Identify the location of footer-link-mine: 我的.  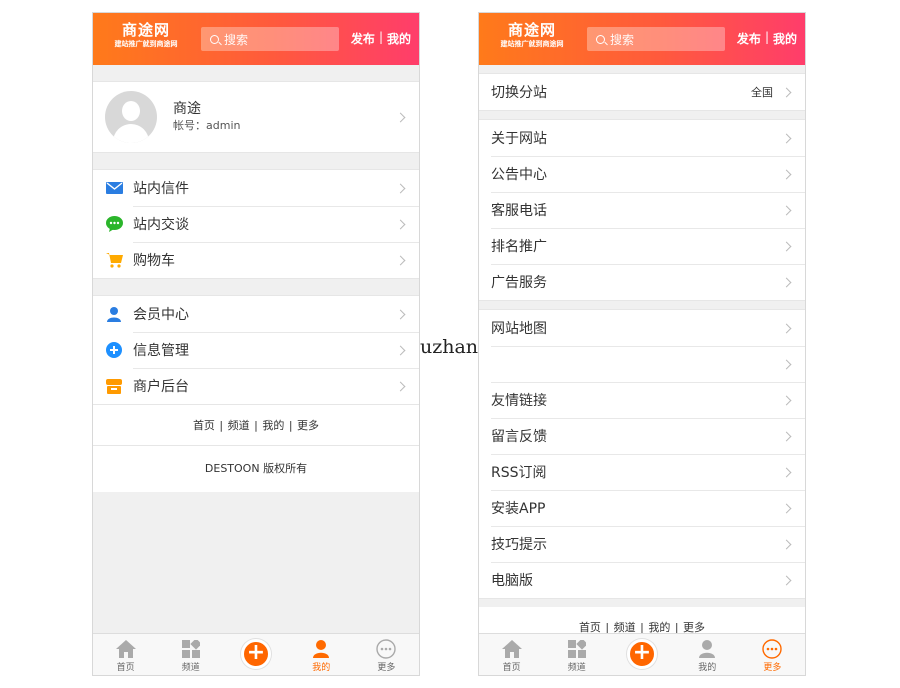
(273, 425).